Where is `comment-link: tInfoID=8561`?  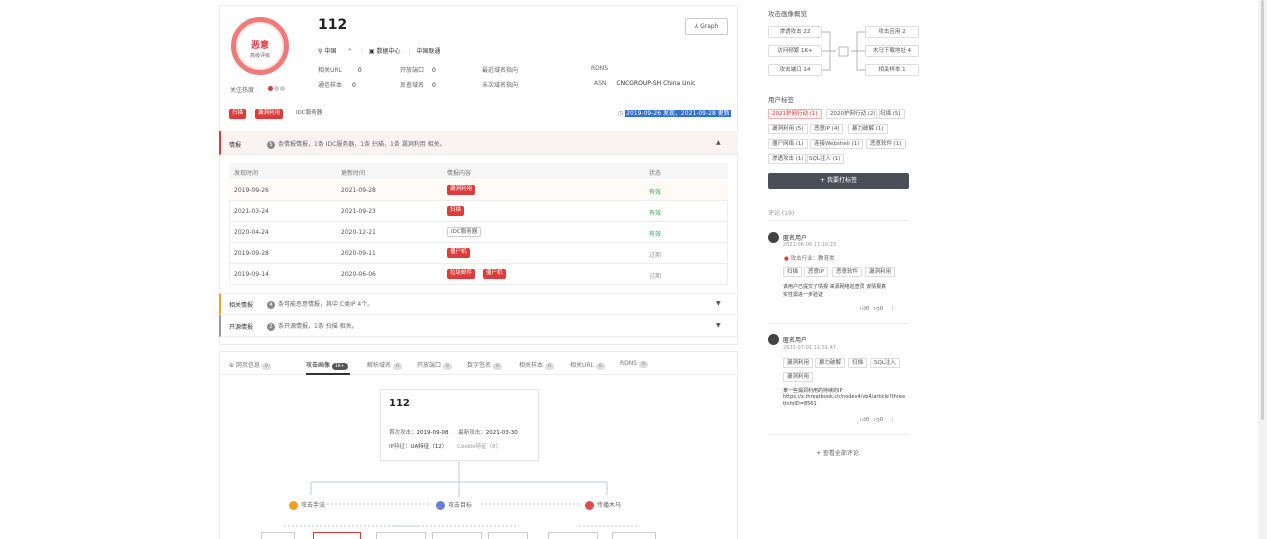 comment-link: tInfoID=8561 is located at coordinates (800, 404).